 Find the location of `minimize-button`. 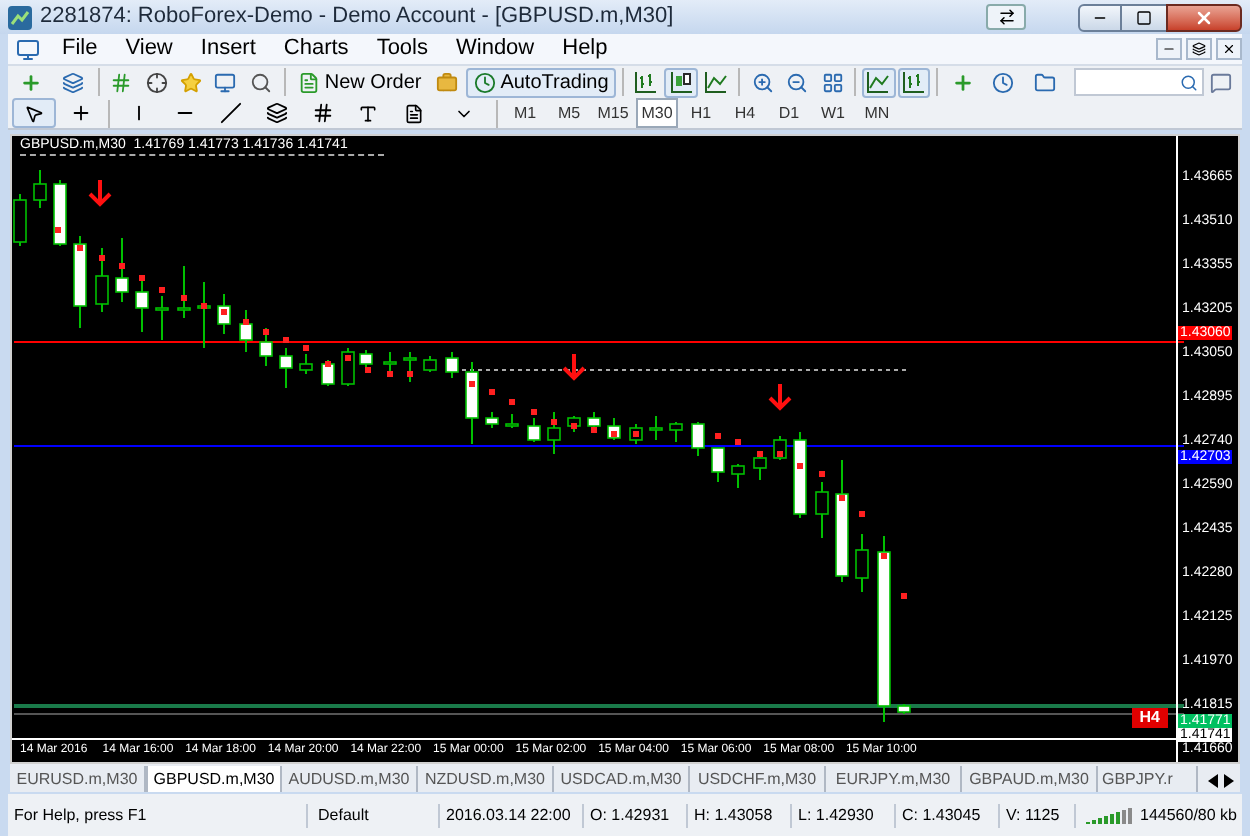

minimize-button is located at coordinates (1100, 17).